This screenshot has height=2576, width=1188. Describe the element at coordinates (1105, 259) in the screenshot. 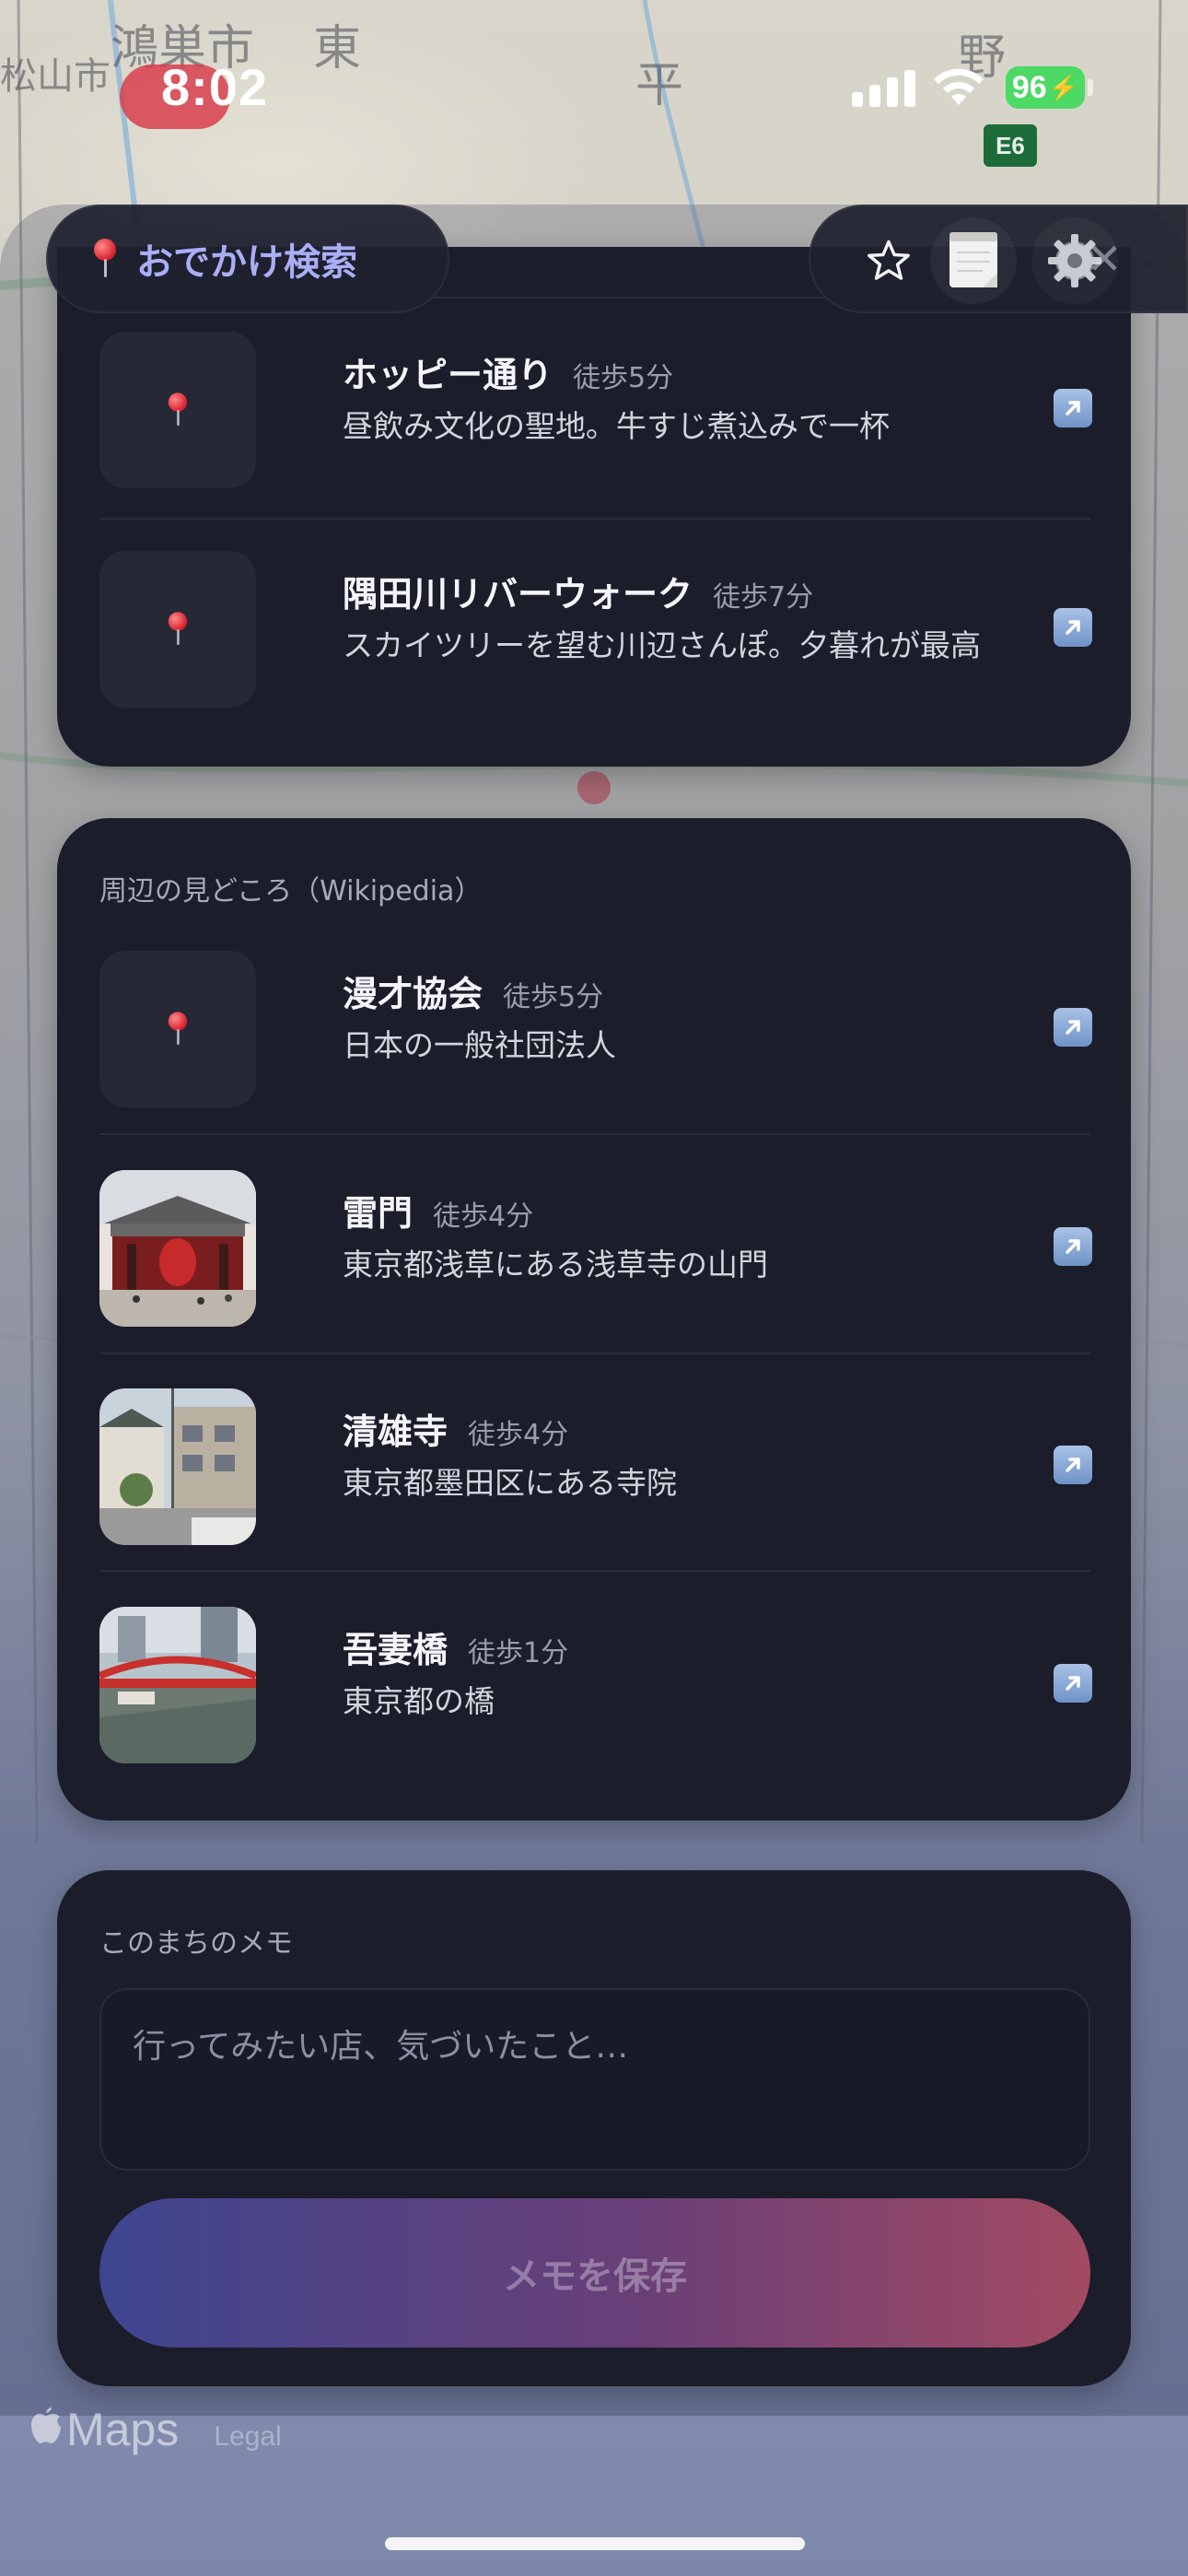

I see `close-icon: ✕` at that location.